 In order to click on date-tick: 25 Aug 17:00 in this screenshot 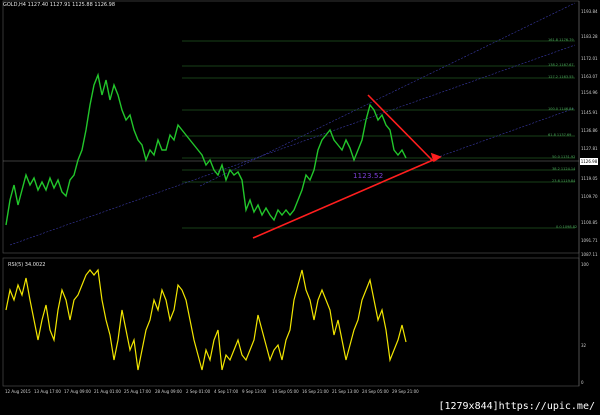, I will do `click(137, 391)`.